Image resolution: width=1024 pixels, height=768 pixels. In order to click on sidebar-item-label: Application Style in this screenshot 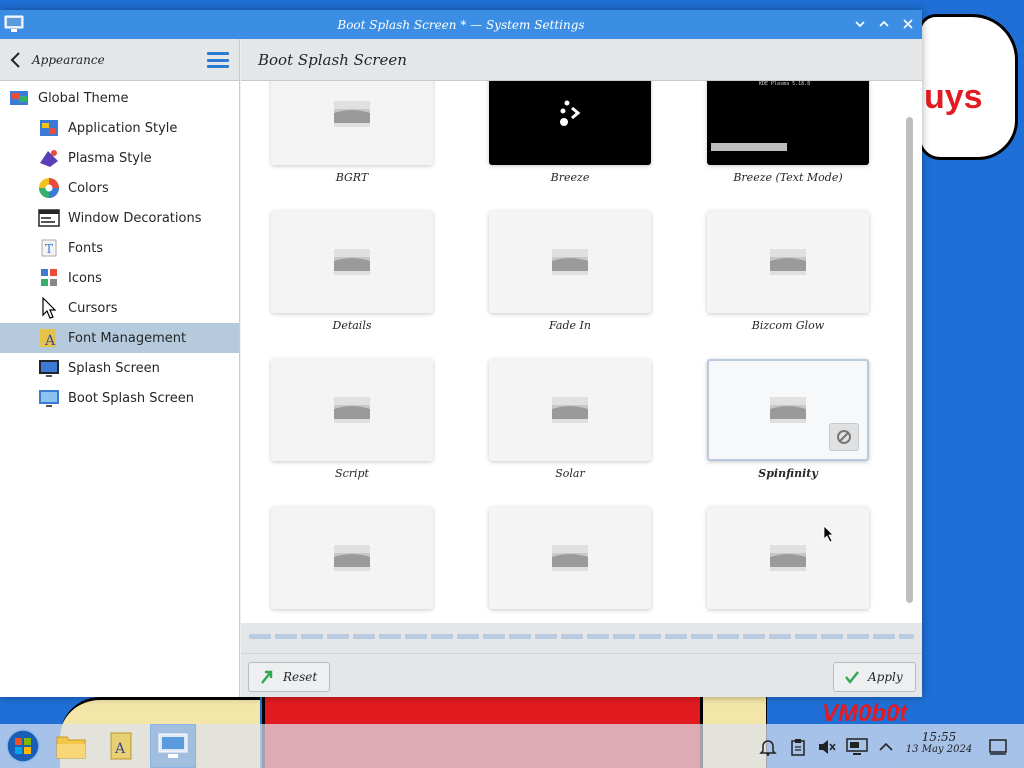, I will do `click(123, 128)`.